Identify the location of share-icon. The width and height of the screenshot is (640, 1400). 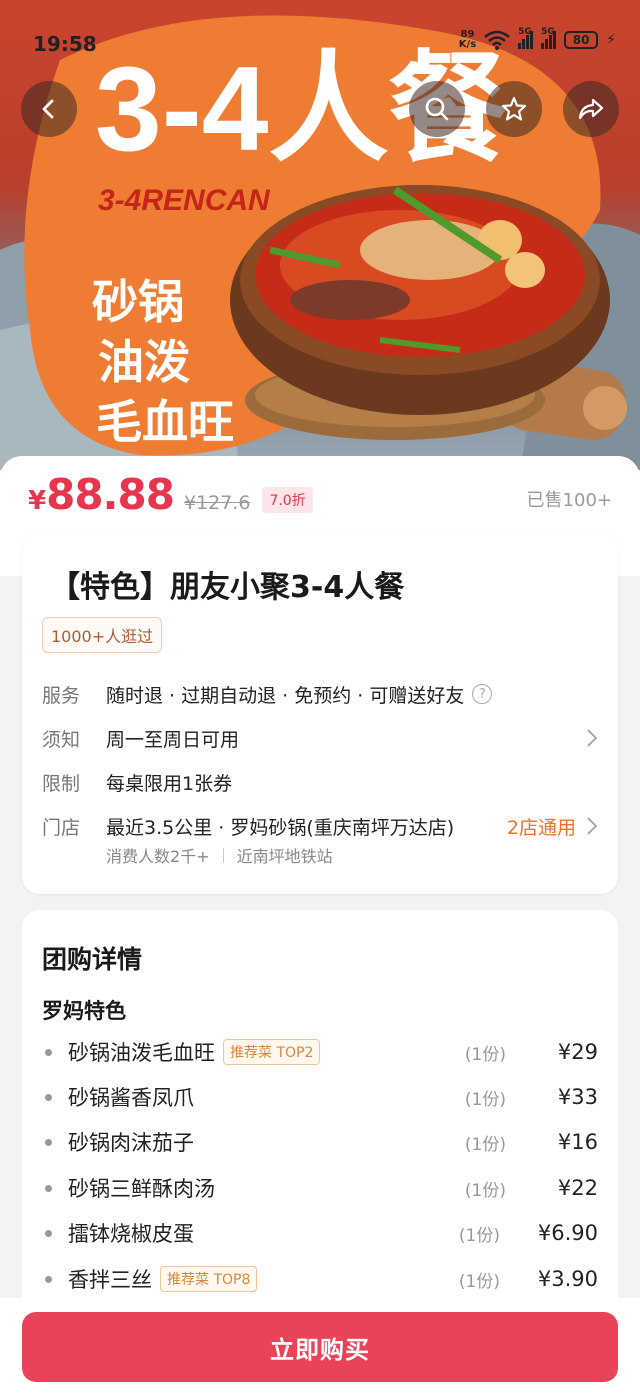
(591, 109).